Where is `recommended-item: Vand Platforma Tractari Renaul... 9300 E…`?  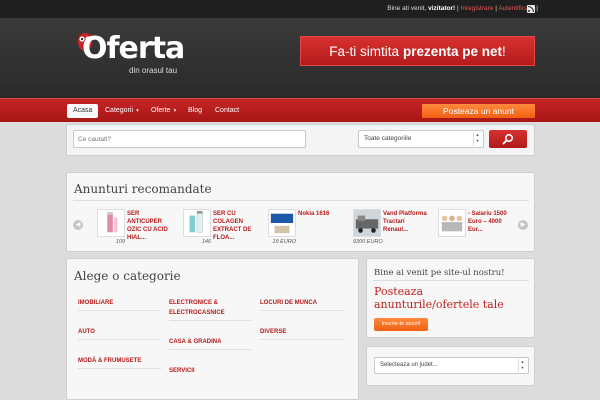
recommended-item: Vand Platforma Tractari Renaul... 9300 E… is located at coordinates (393, 229).